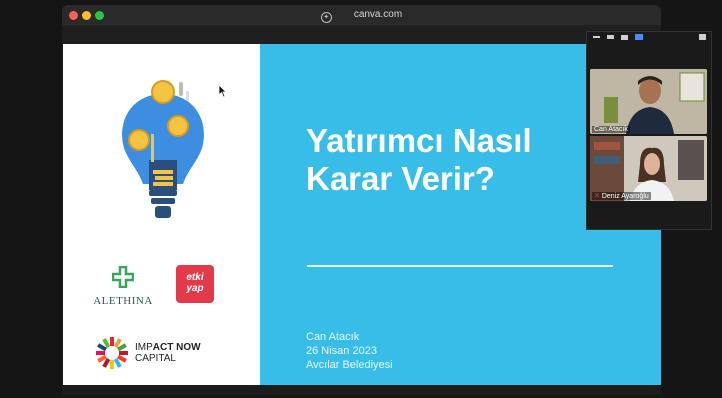  What do you see at coordinates (349, 365) in the screenshot?
I see `presentation-venue: Avcılar Belediyesi` at bounding box center [349, 365].